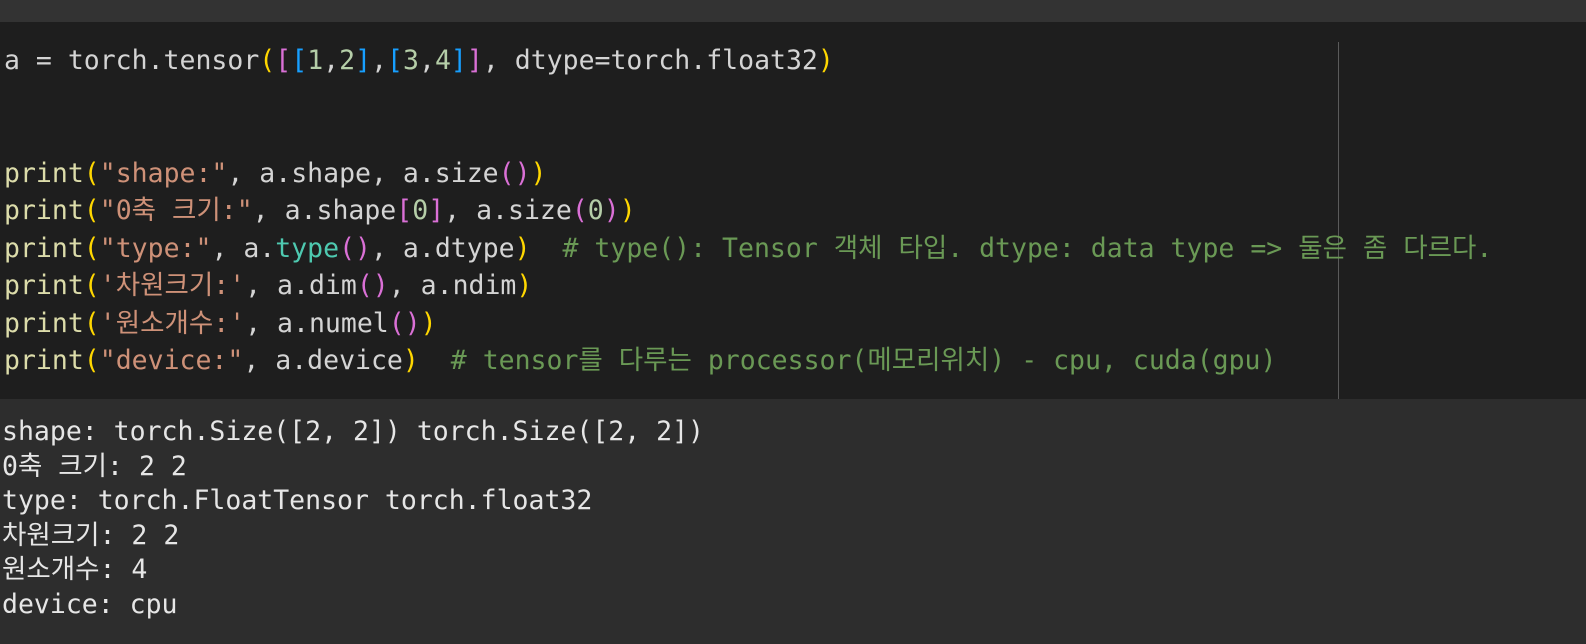 The image size is (1586, 644). What do you see at coordinates (132, 60) in the screenshot?
I see `code-token: a = torch.tensor` at bounding box center [132, 60].